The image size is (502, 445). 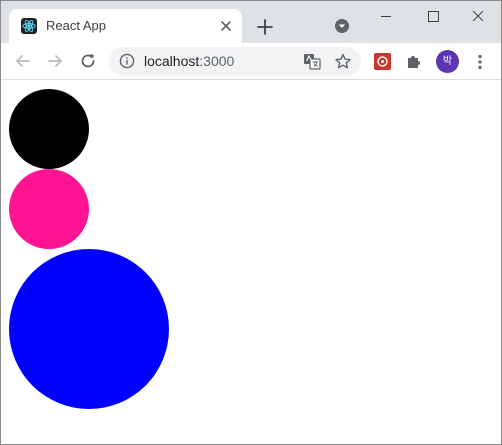 I want to click on url-host: localhost, so click(x=172, y=61).